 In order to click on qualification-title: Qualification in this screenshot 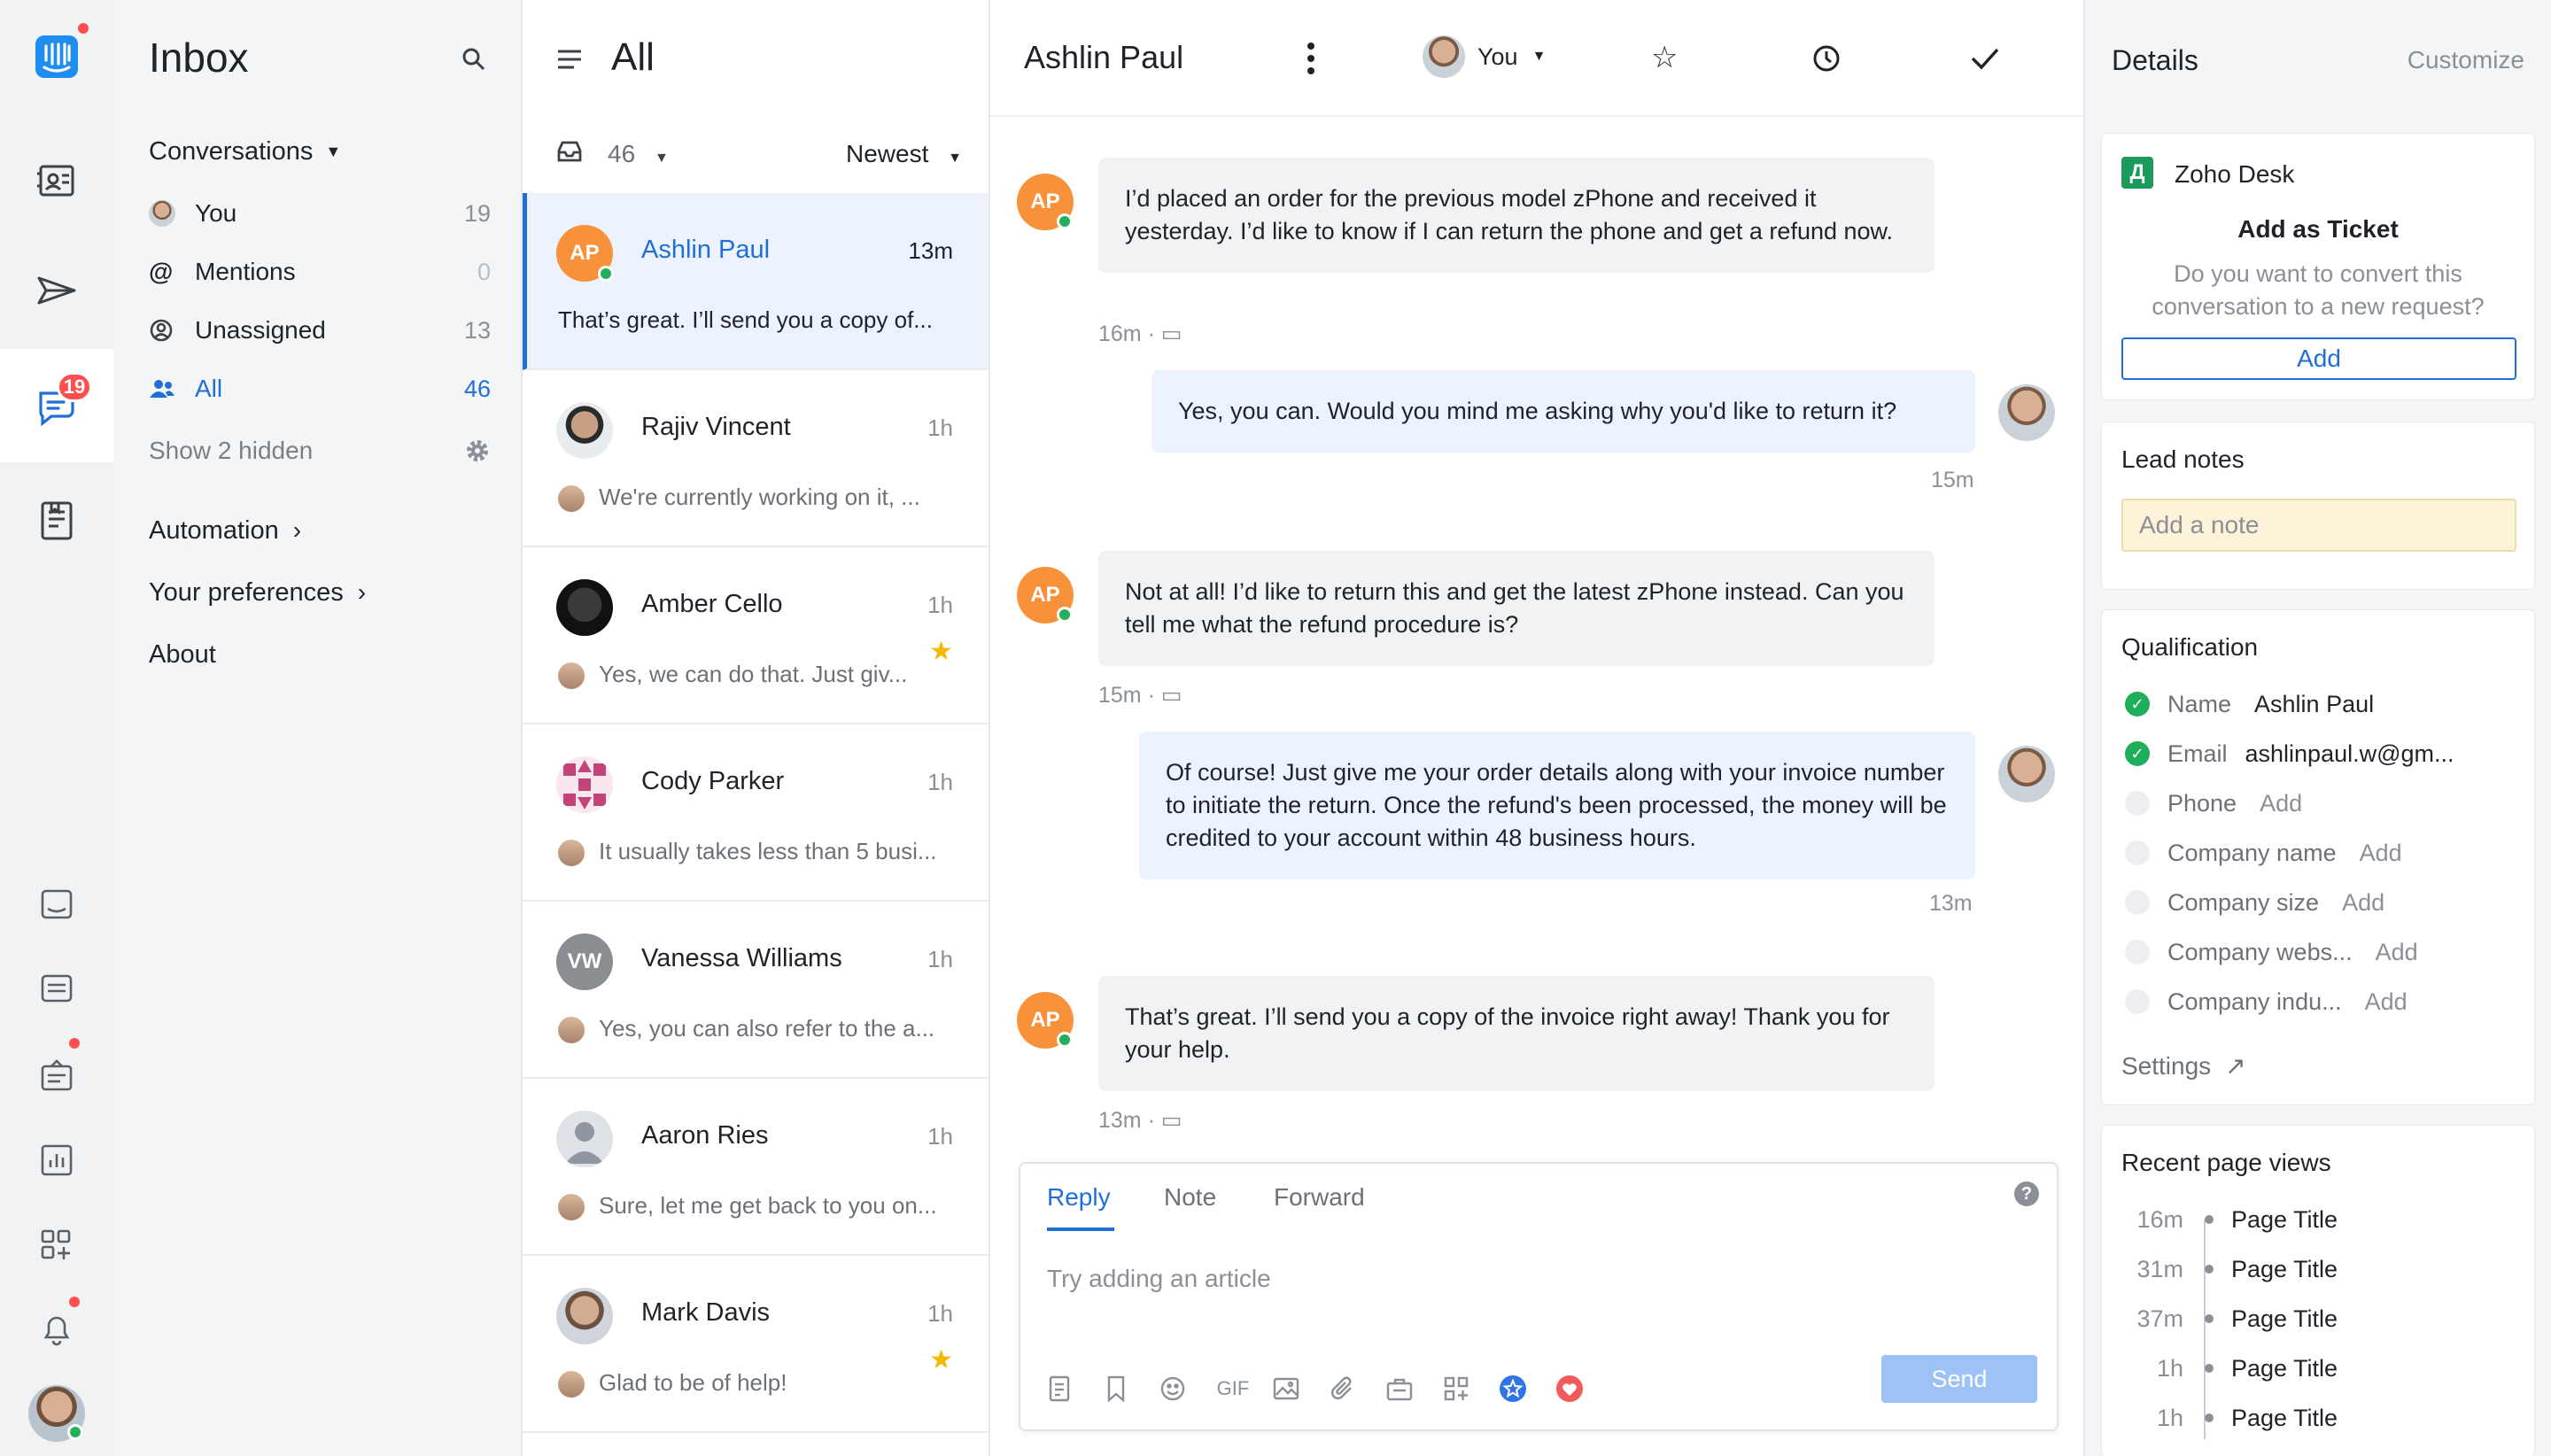, I will do `click(2190, 647)`.